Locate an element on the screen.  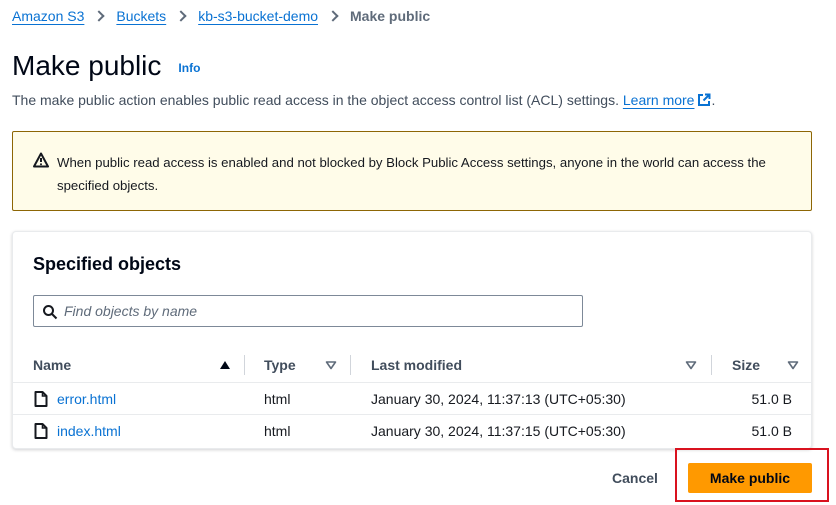
table-header: Name Type Last modified Size is located at coordinates (412, 365).